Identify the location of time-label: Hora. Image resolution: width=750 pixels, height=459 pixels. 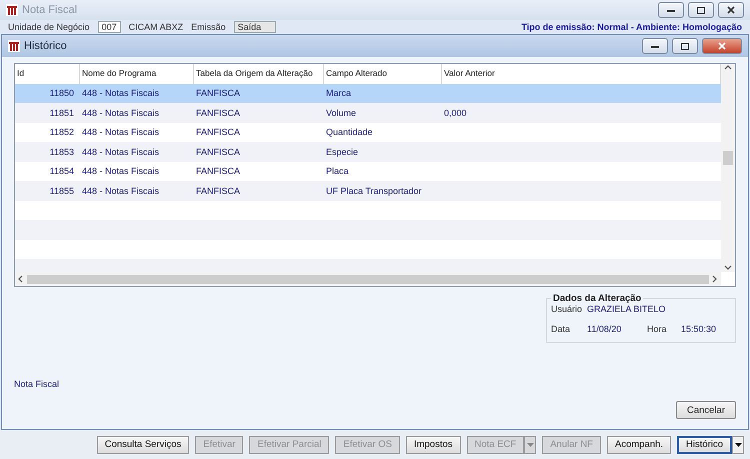
(657, 329).